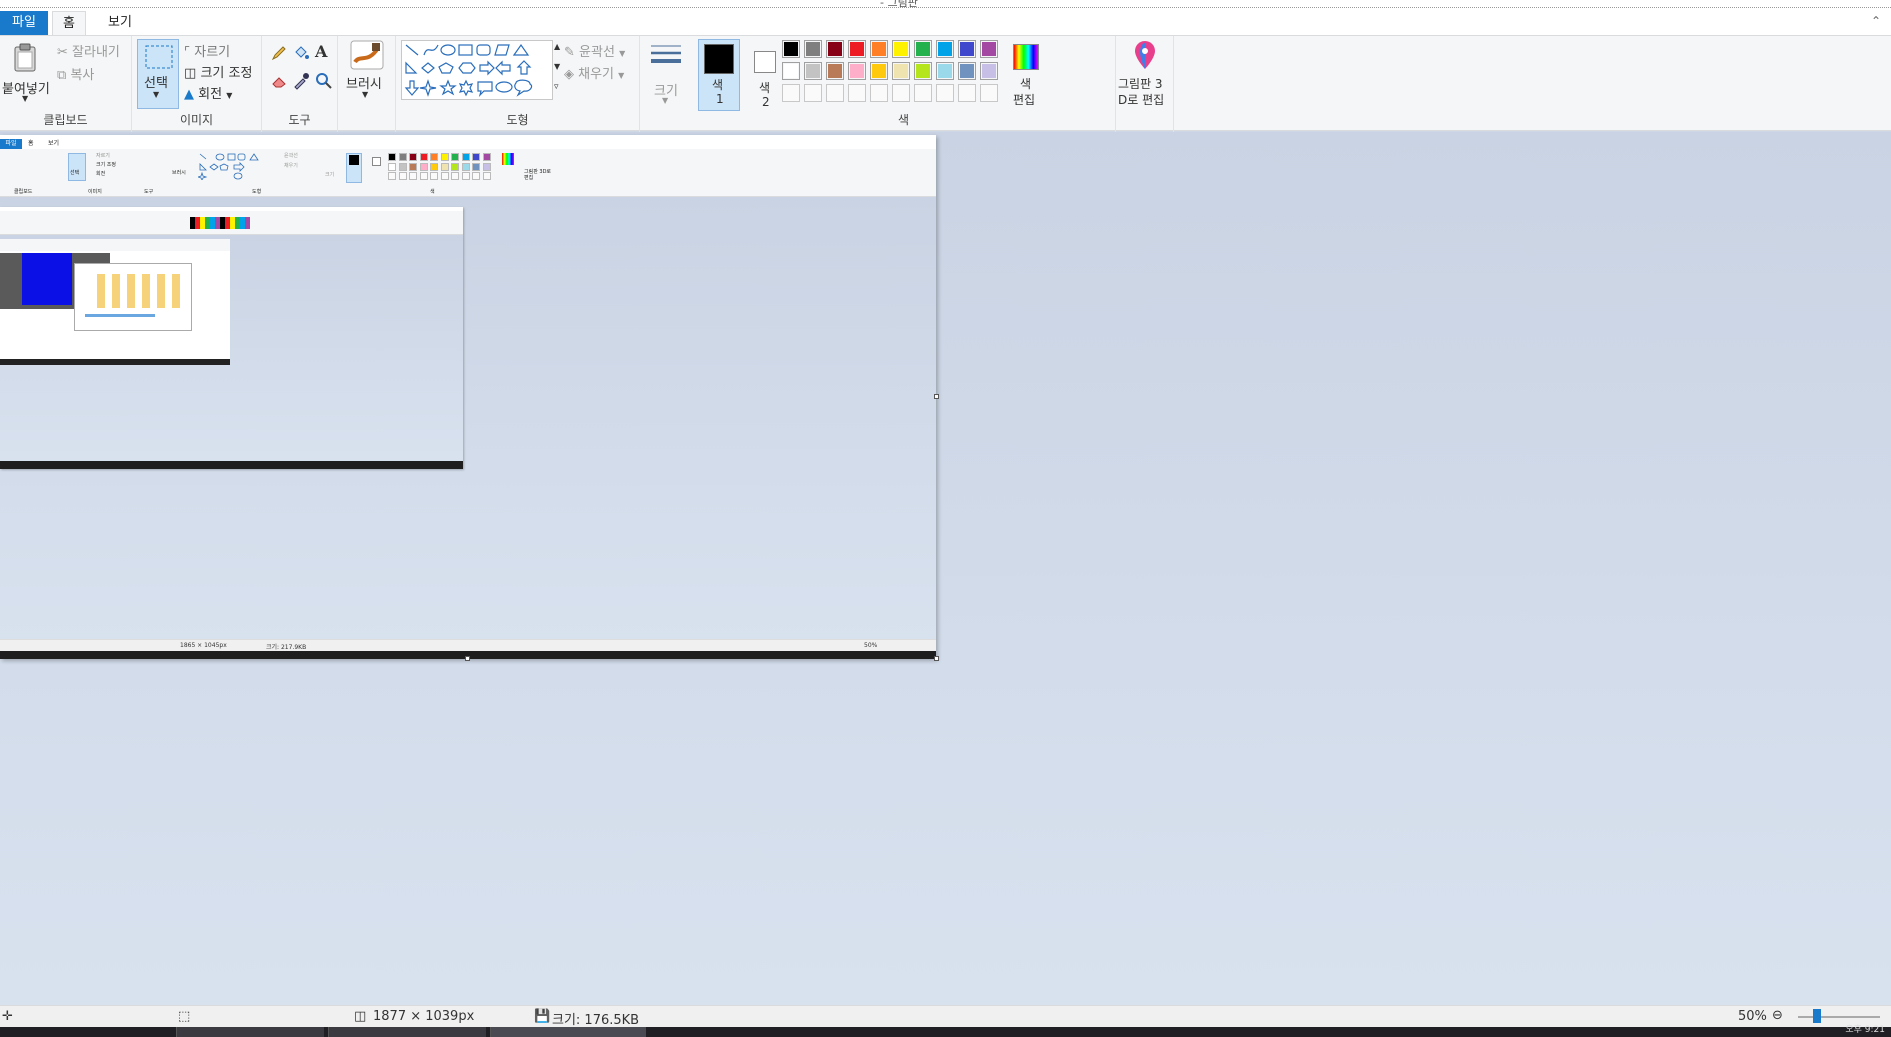  I want to click on nested-canvas-level3, so click(115, 302).